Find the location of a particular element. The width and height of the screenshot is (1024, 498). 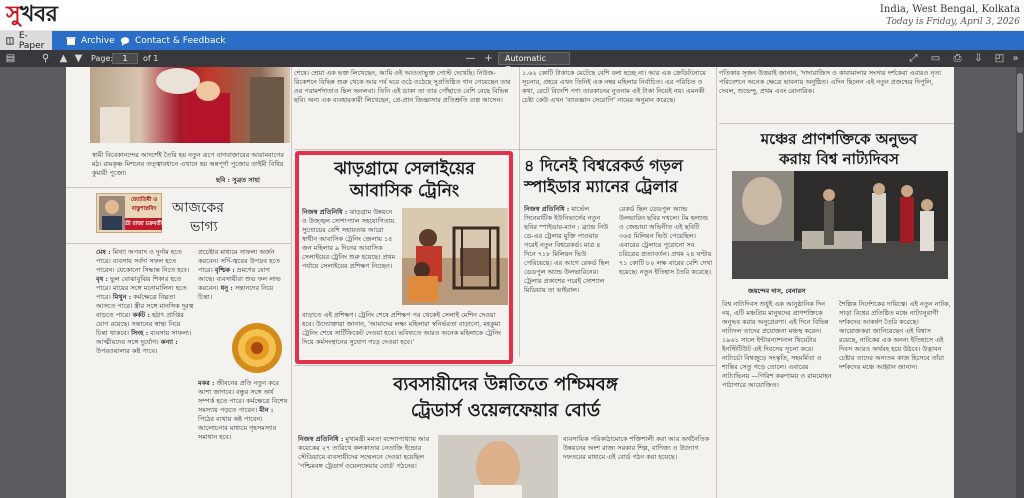

top-photo-credit: ছবি : সুব্রত সাহা is located at coordinates (238, 180).